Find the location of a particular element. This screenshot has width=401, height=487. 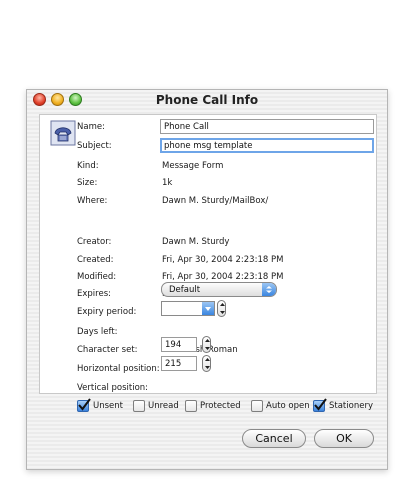

unsent-checkbox is located at coordinates (84, 405).